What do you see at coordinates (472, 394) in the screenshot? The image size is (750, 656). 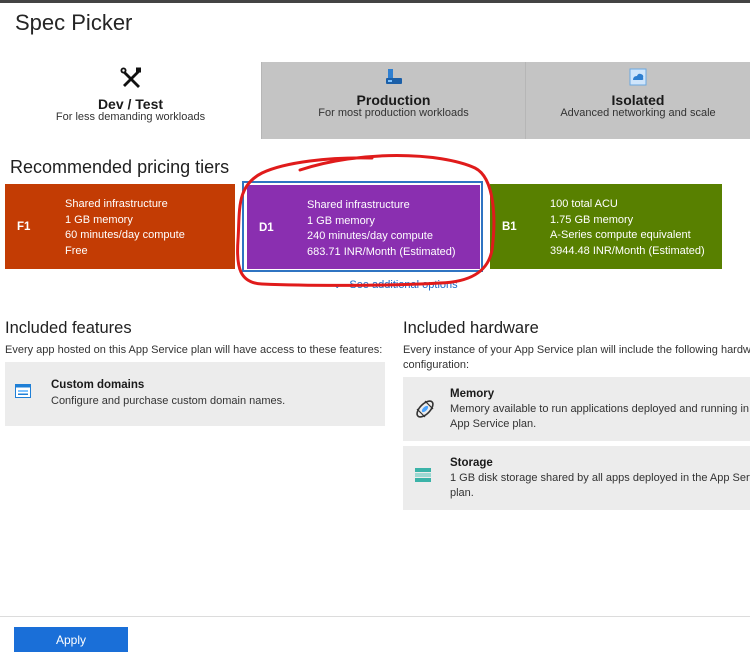 I see `hardware-title: Memory` at bounding box center [472, 394].